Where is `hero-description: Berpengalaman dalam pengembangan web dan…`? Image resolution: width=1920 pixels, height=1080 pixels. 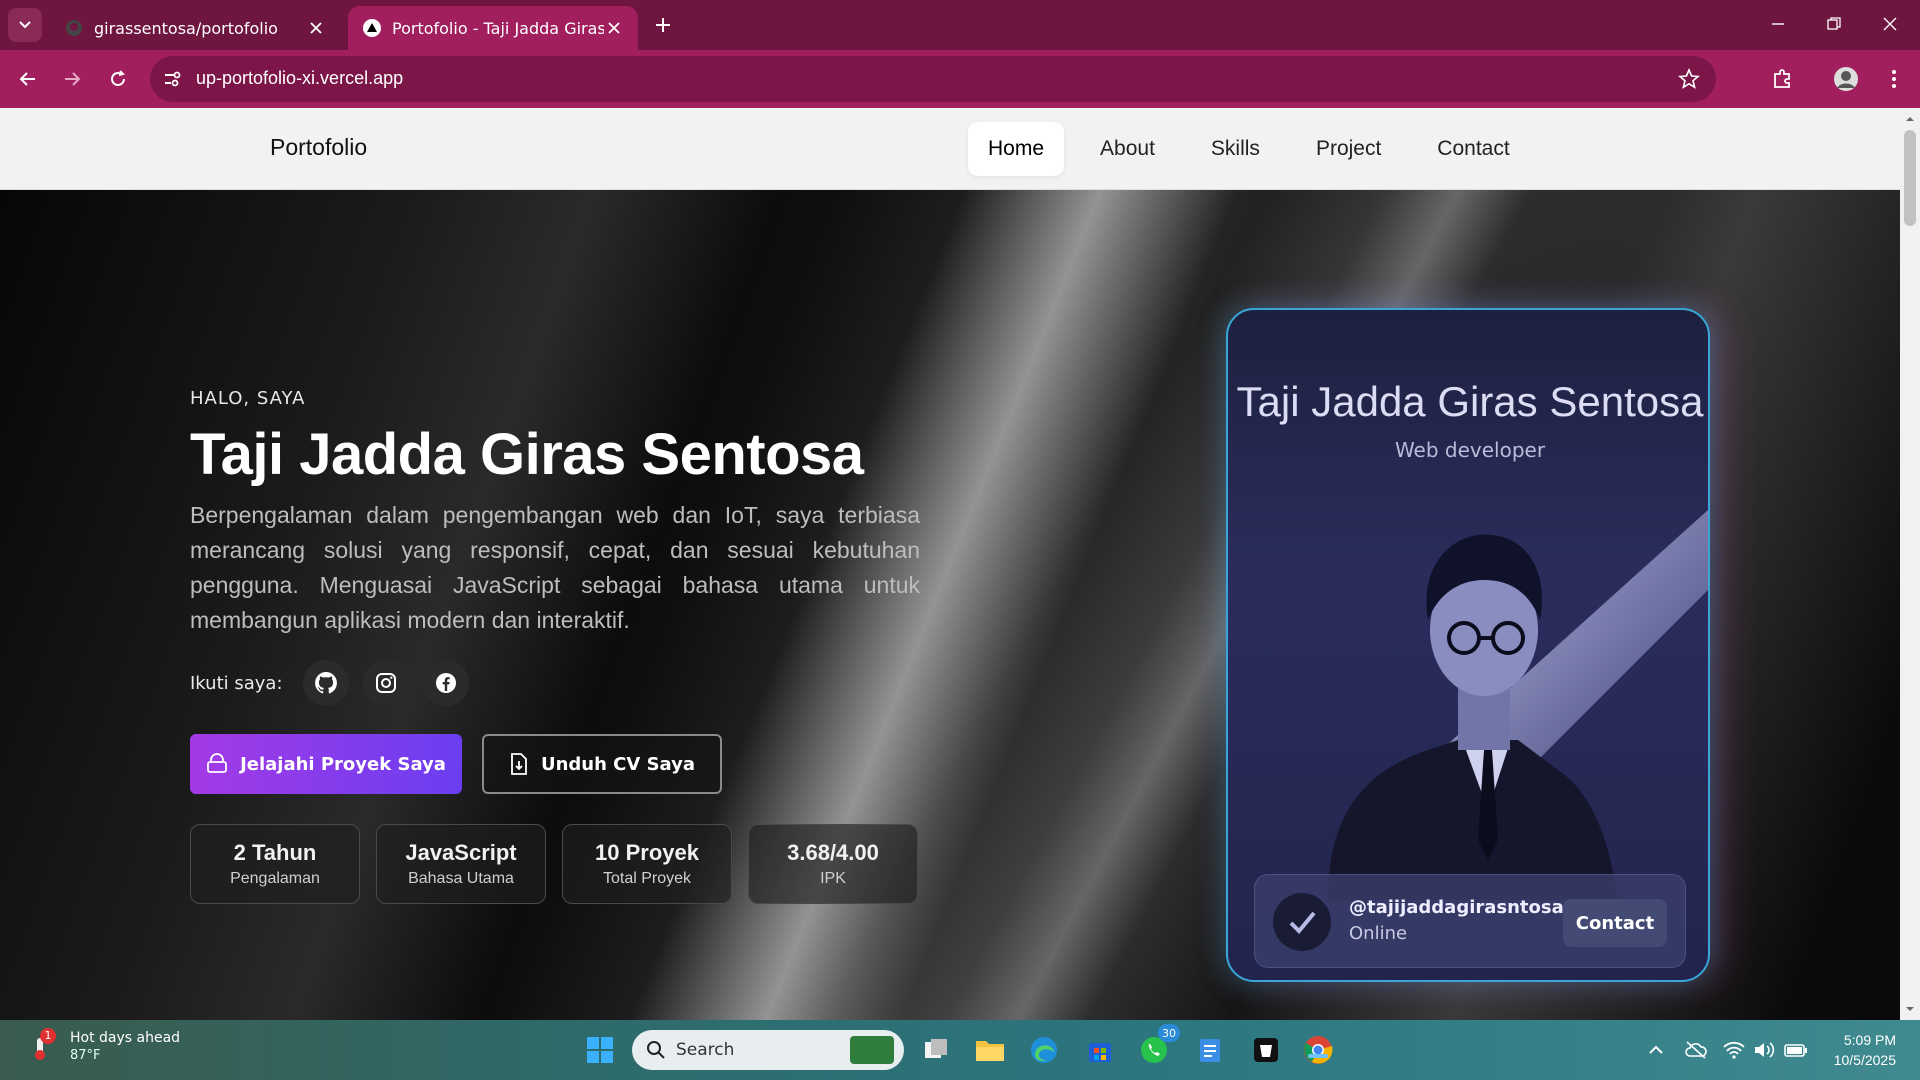 hero-description: Berpengalaman dalam pengembangan web dan… is located at coordinates (555, 567).